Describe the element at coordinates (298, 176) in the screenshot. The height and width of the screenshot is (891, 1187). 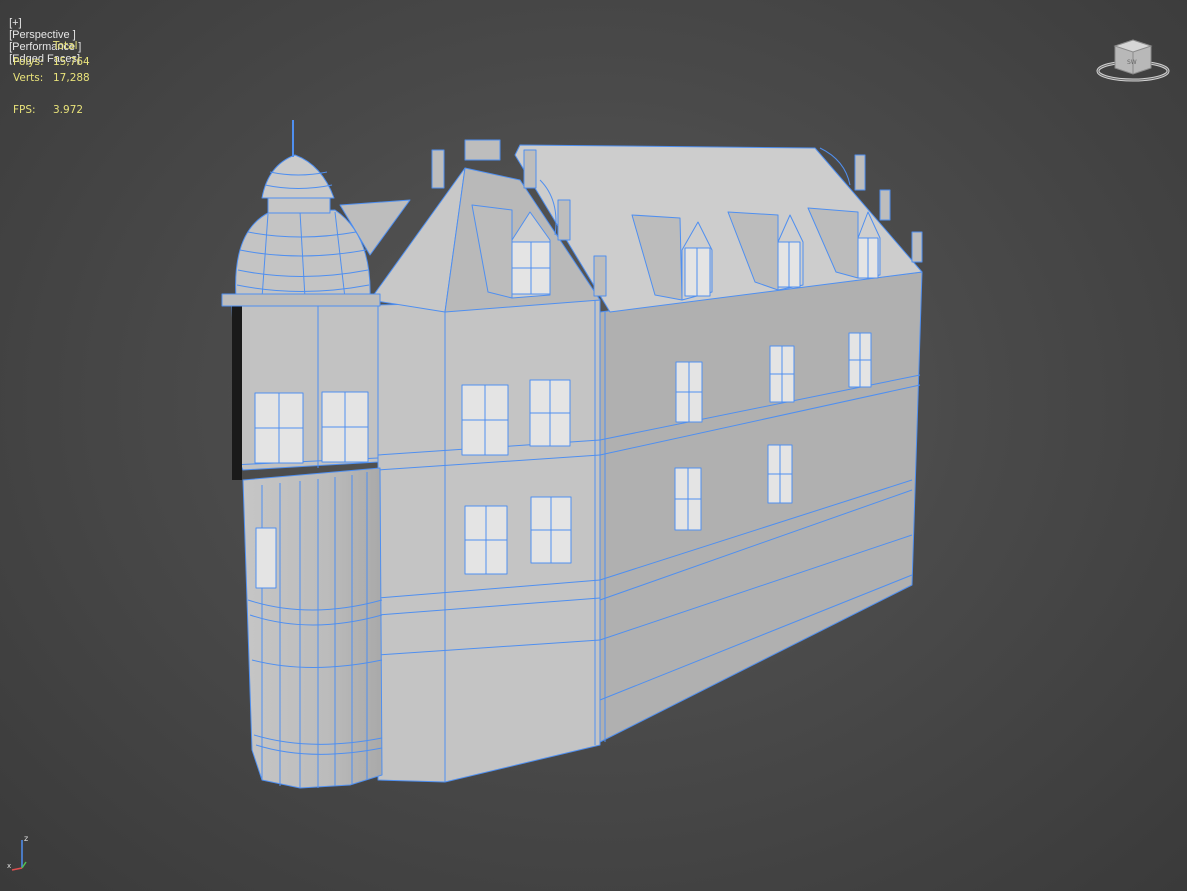
I see `tower-cupola` at that location.